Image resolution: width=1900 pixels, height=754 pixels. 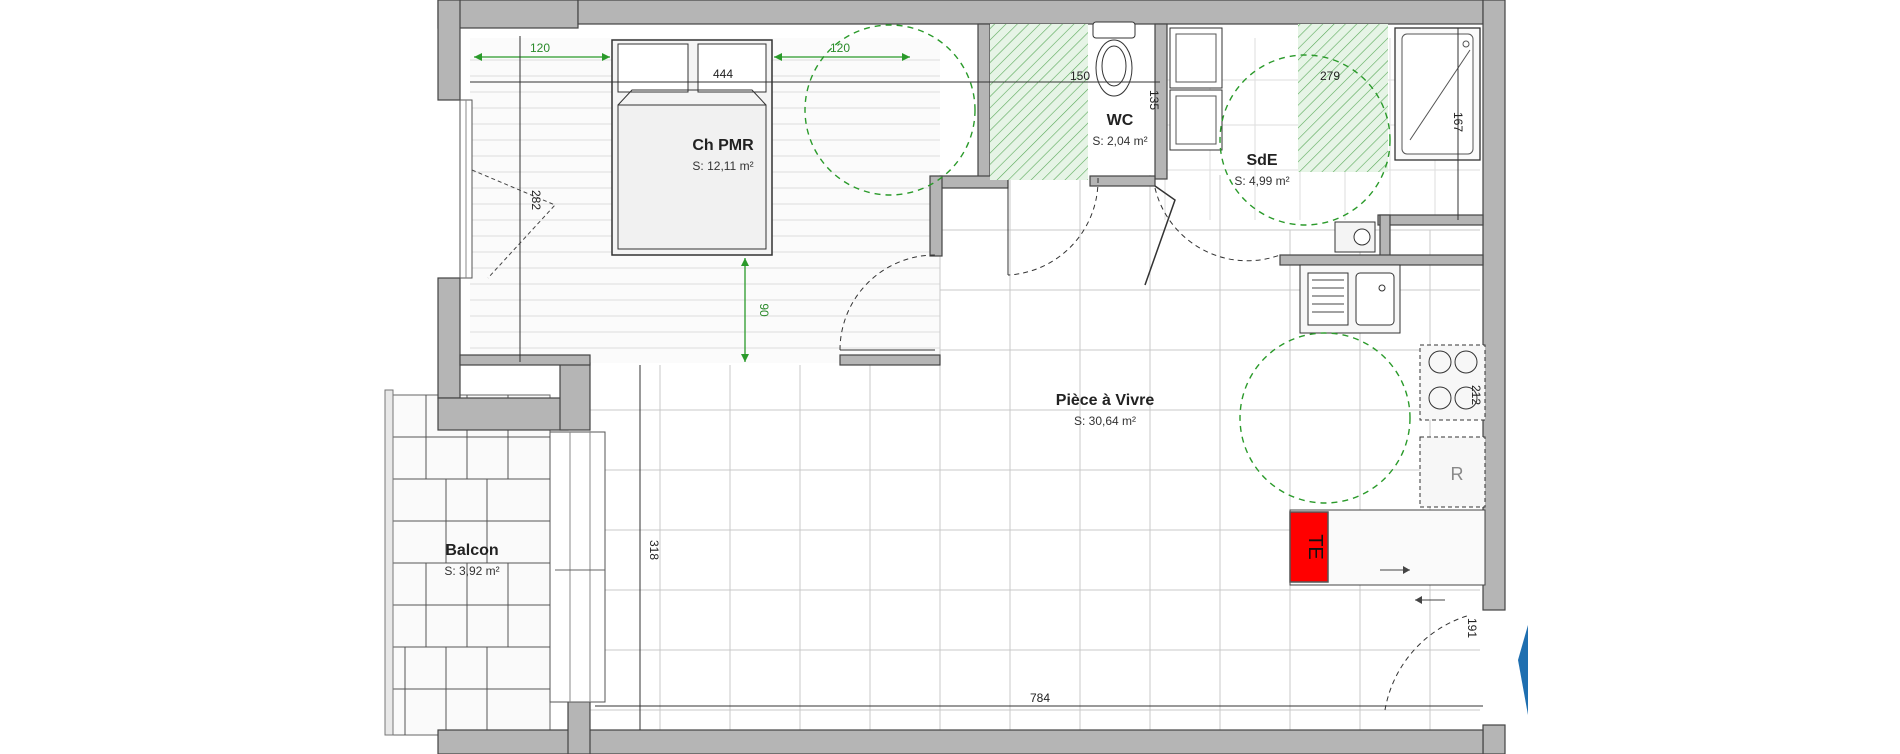 I want to click on electric-panel: TE, so click(x=1309, y=547).